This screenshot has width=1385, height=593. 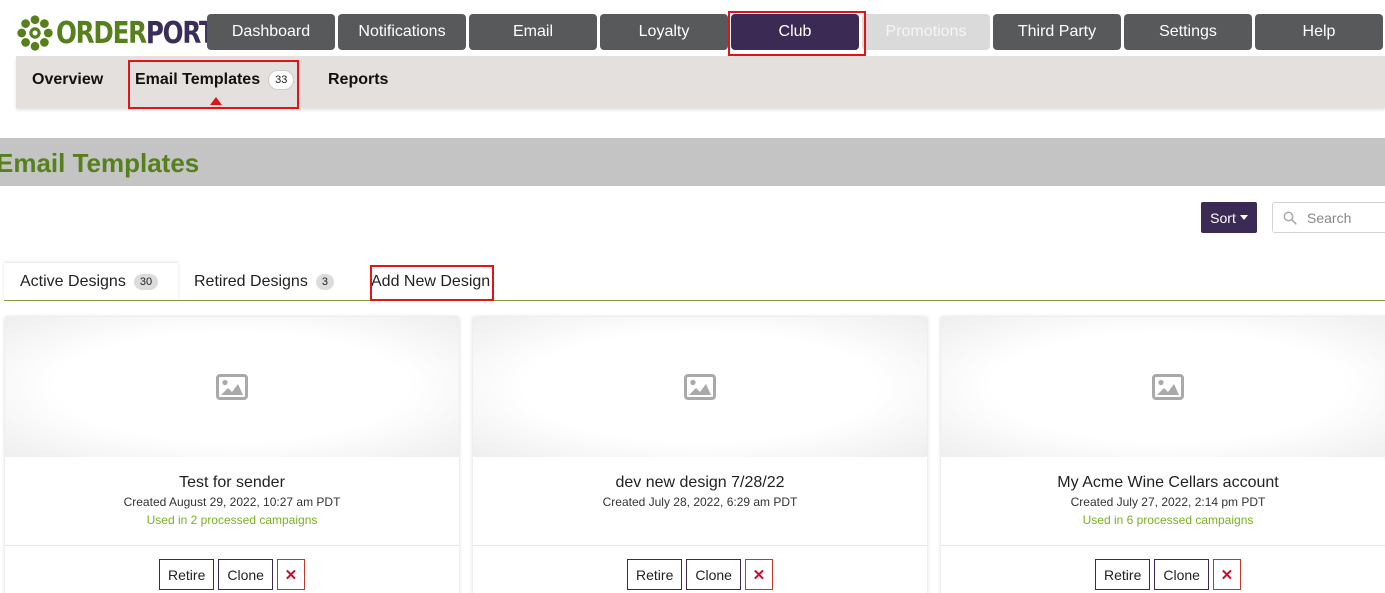 I want to click on search-field, so click(x=1328, y=217).